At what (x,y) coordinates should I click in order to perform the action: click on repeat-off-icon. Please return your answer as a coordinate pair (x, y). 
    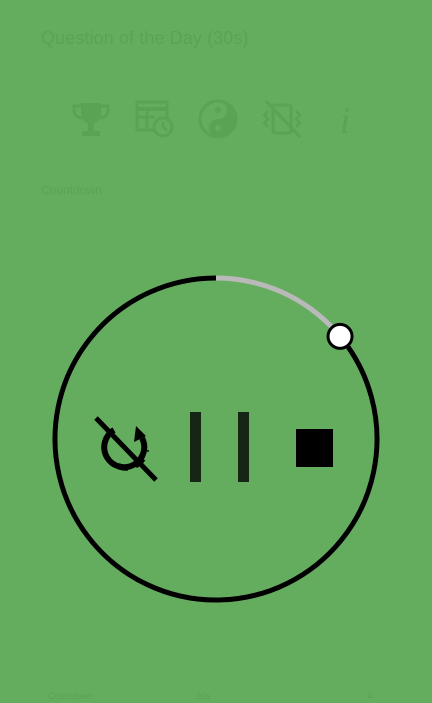
    Looking at the image, I should click on (127, 448).